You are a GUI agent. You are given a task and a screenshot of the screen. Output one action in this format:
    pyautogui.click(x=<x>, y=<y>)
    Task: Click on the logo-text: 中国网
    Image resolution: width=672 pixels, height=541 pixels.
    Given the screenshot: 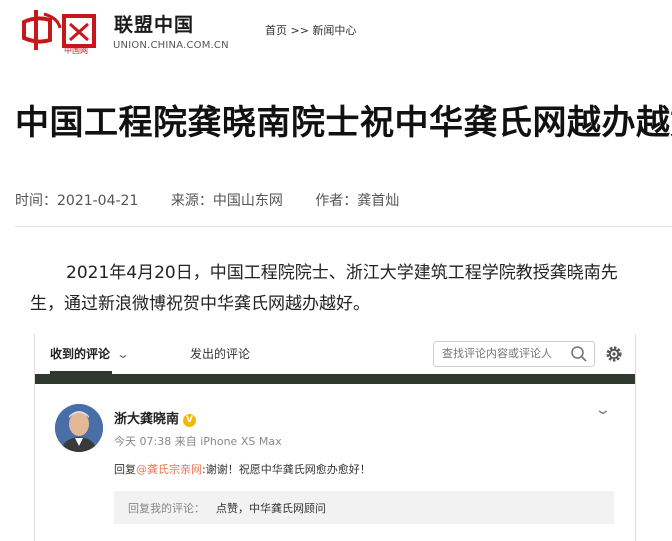 What is the action you would take?
    pyautogui.click(x=76, y=49)
    